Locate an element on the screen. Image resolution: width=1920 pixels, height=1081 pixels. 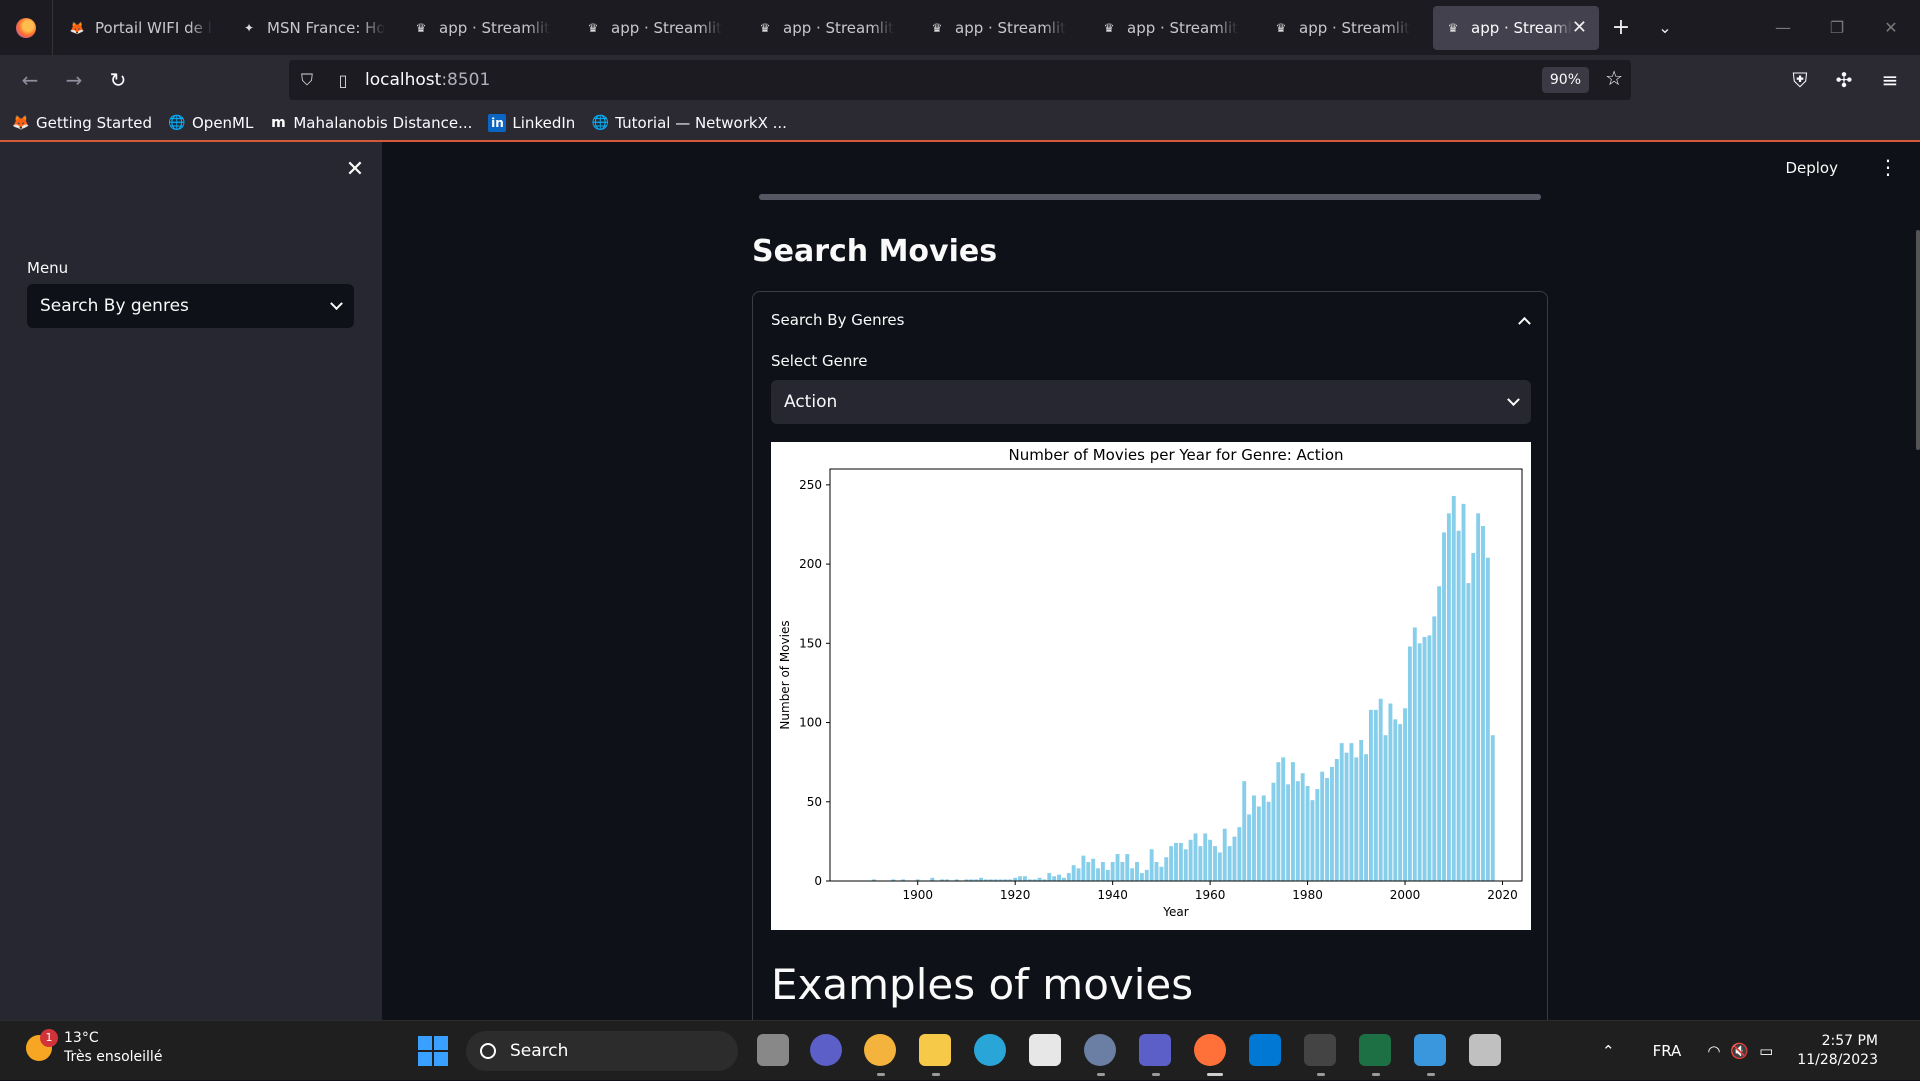
chevron-up-icon: ⌃ is located at coordinates (1608, 1051).